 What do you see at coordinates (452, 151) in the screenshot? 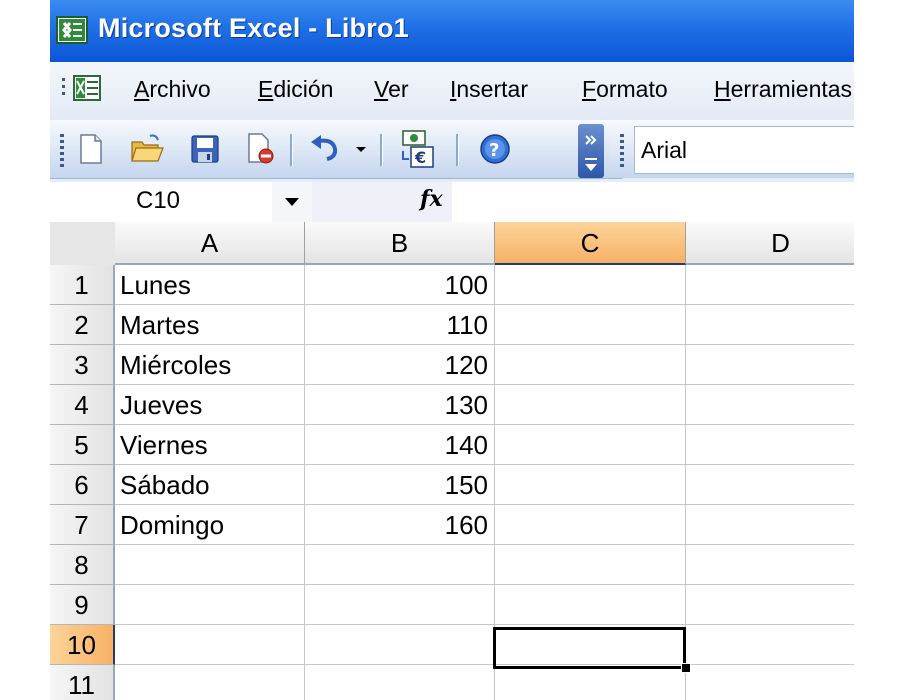
I see `standard-toolbar: € ? Arial` at bounding box center [452, 151].